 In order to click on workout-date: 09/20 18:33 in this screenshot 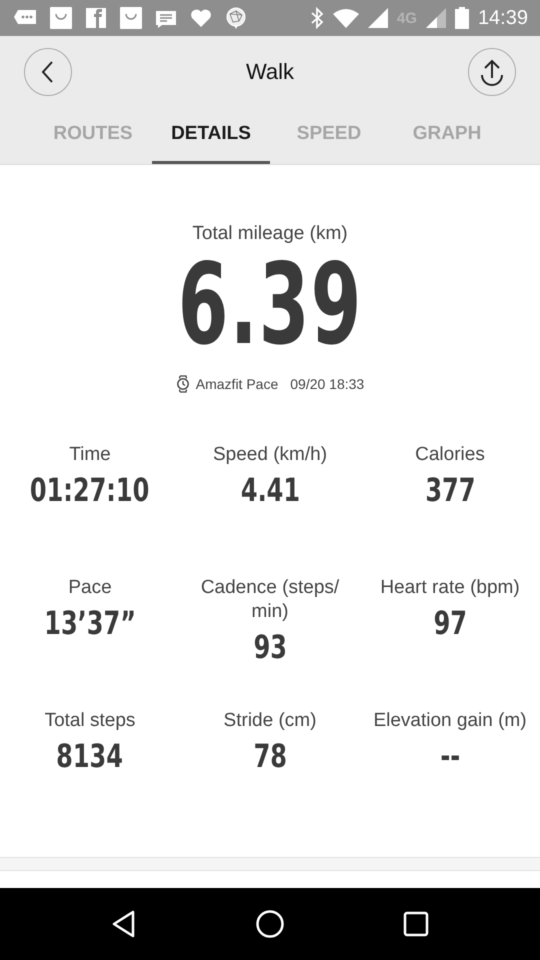, I will do `click(327, 384)`.